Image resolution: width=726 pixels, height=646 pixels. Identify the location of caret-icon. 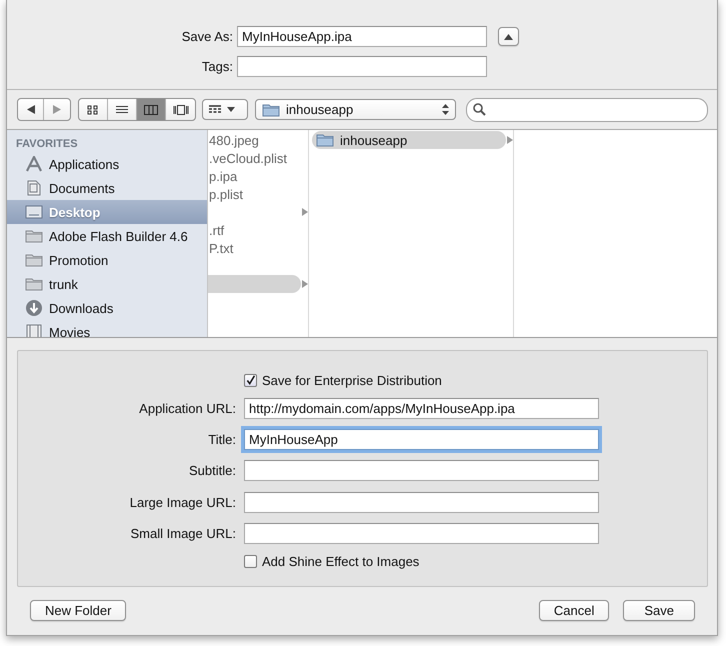
(231, 109).